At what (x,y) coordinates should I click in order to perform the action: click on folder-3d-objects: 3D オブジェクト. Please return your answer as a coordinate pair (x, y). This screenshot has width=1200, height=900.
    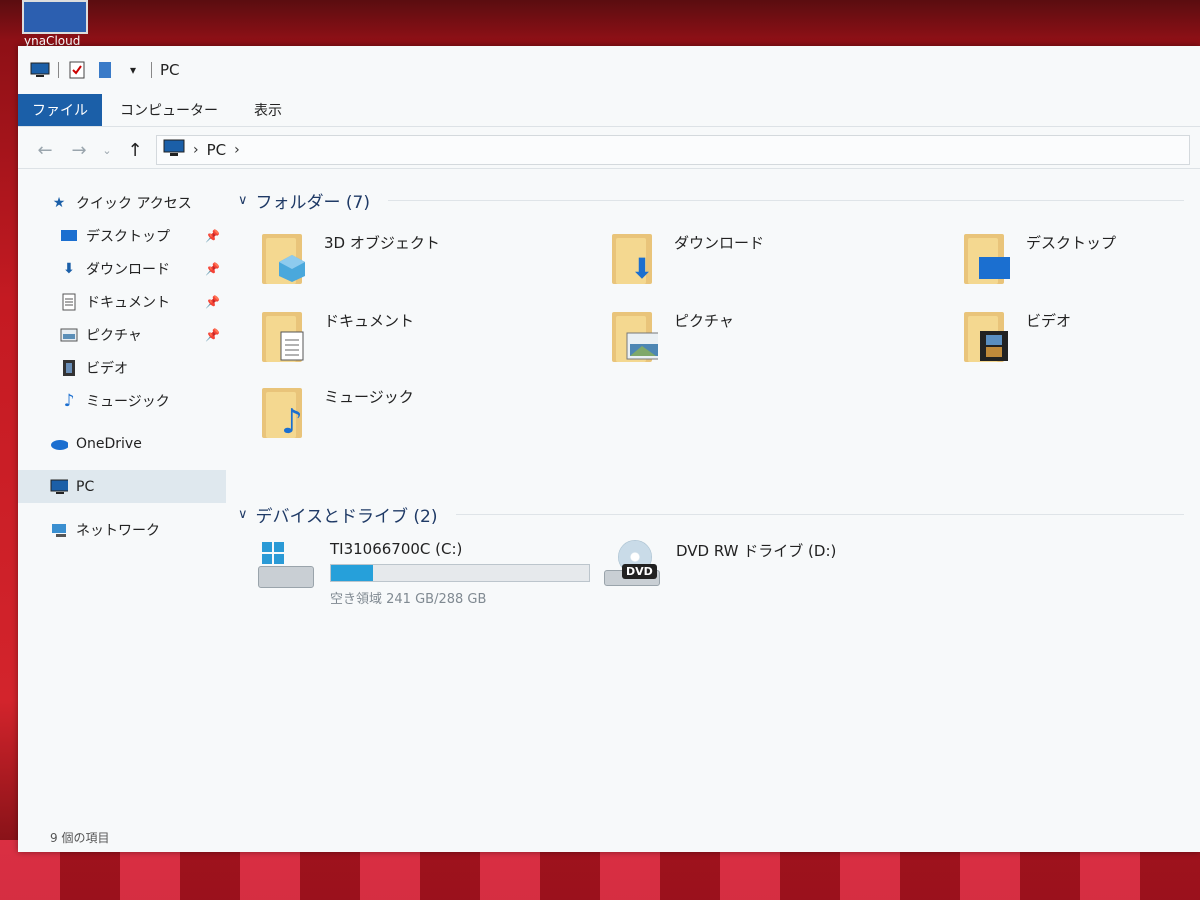
    Looking at the image, I should click on (427, 263).